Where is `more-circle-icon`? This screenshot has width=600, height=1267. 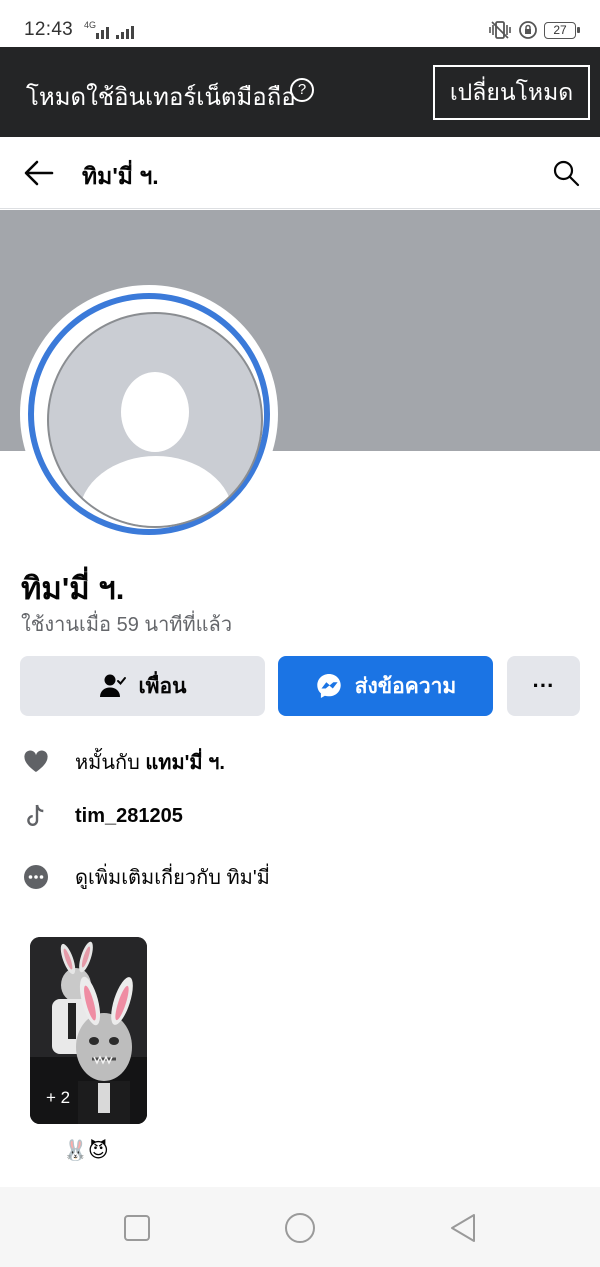 more-circle-icon is located at coordinates (36, 877).